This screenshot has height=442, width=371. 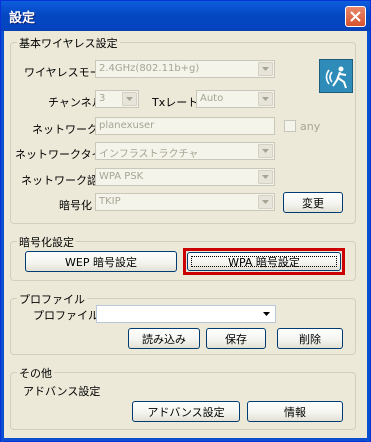 What do you see at coordinates (185, 16) in the screenshot?
I see `title-bar: 設定` at bounding box center [185, 16].